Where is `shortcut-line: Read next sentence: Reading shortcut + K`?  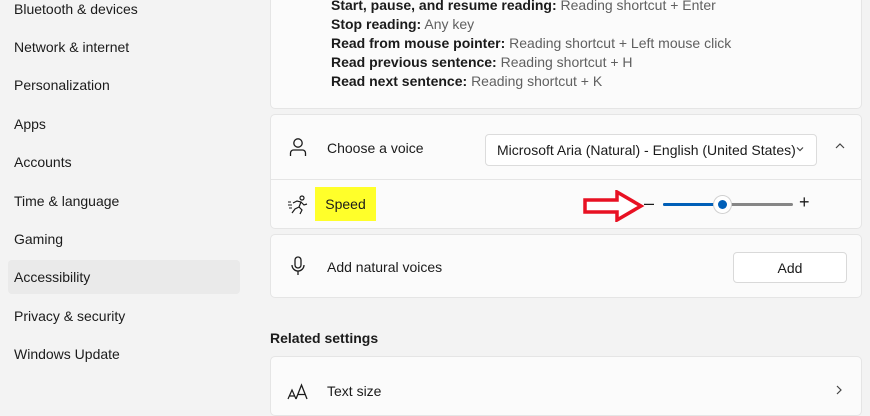 shortcut-line: Read next sentence: Reading shortcut + K is located at coordinates (467, 81).